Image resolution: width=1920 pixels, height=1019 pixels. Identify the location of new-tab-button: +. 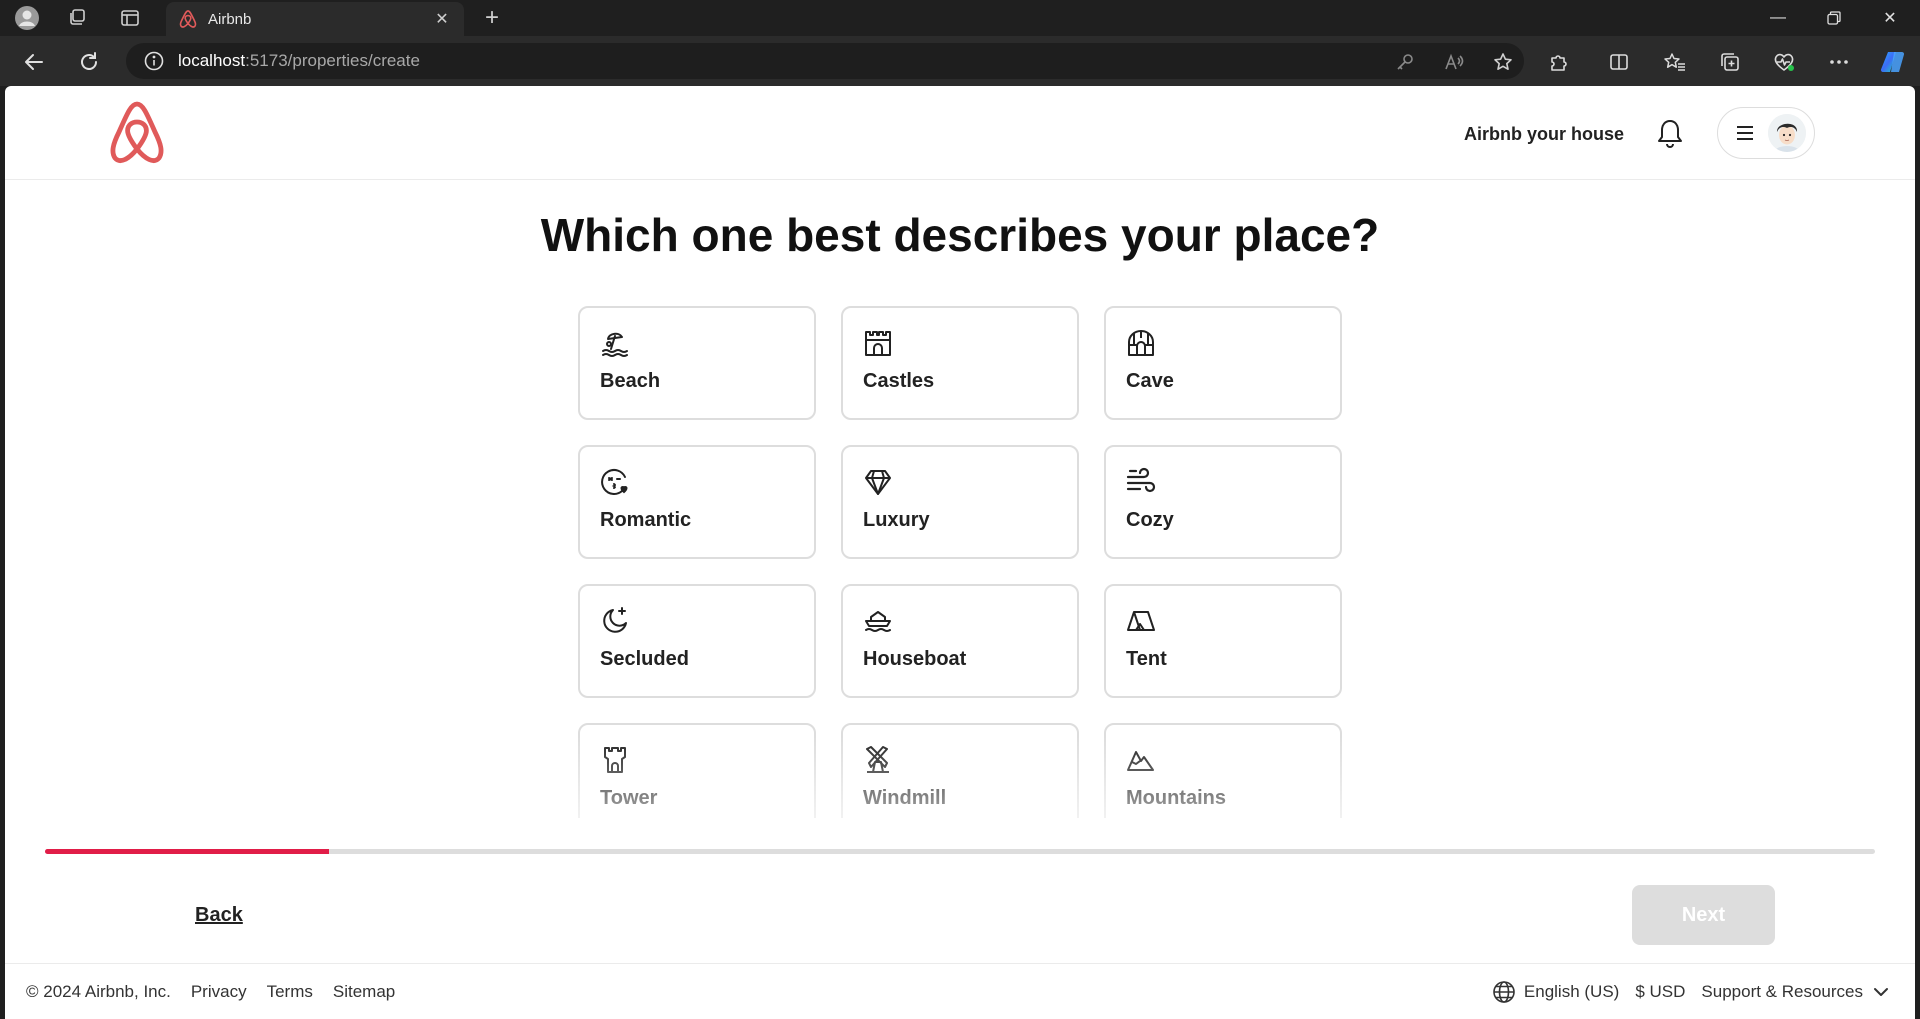
(492, 18).